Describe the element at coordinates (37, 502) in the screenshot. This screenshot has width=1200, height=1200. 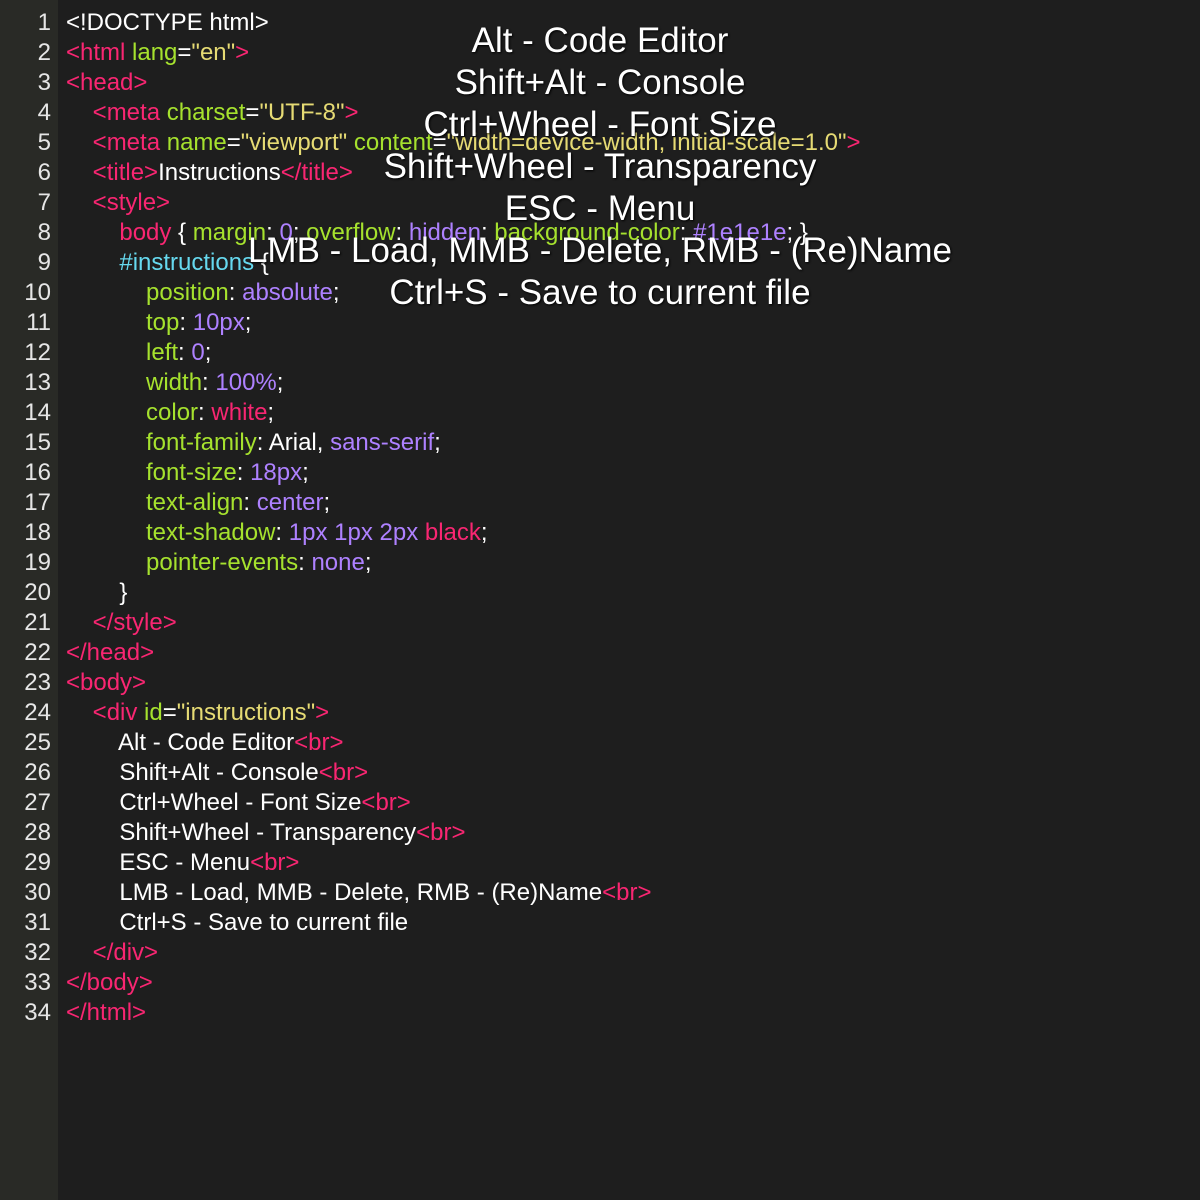
I see `line-number: 17` at that location.